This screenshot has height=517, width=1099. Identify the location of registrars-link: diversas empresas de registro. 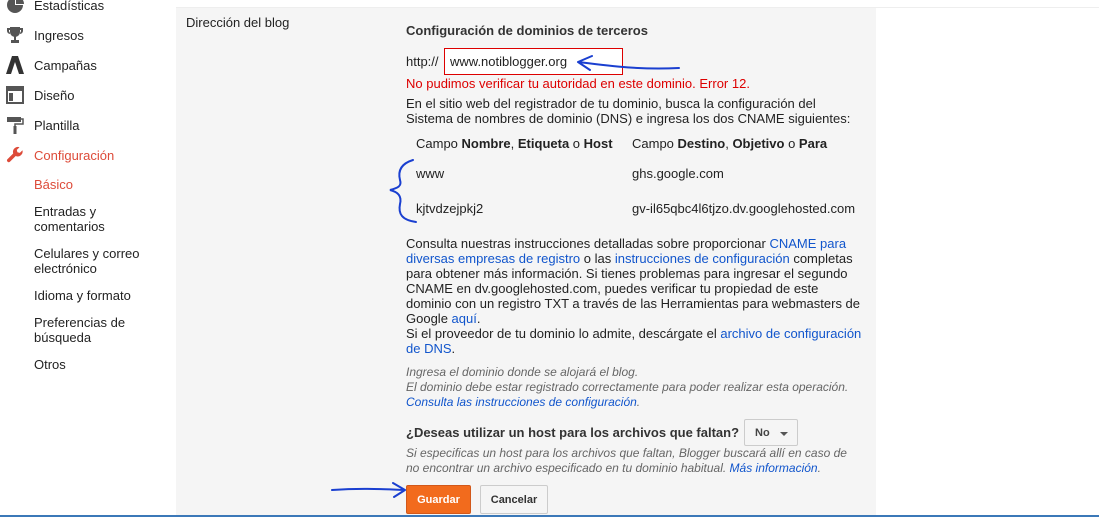
(493, 258).